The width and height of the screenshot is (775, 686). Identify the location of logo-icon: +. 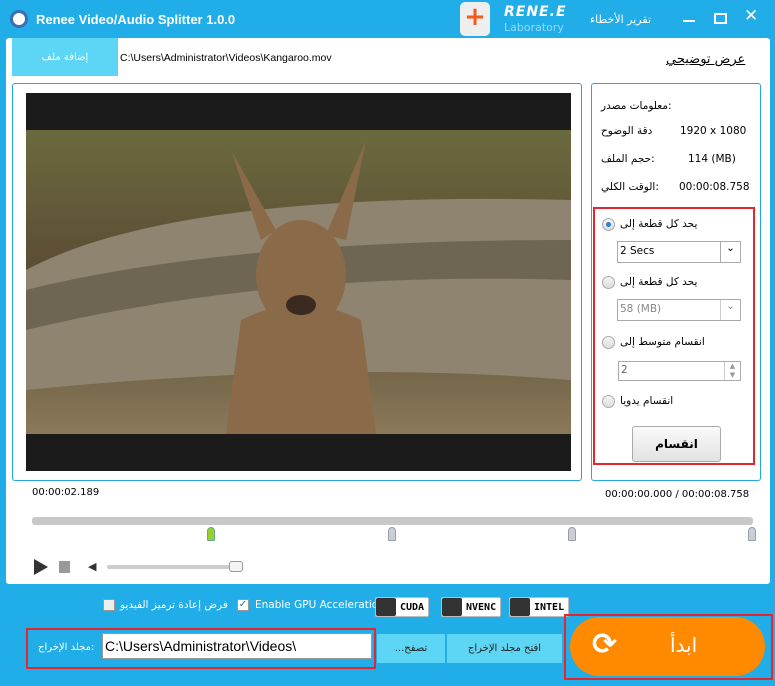
(475, 19).